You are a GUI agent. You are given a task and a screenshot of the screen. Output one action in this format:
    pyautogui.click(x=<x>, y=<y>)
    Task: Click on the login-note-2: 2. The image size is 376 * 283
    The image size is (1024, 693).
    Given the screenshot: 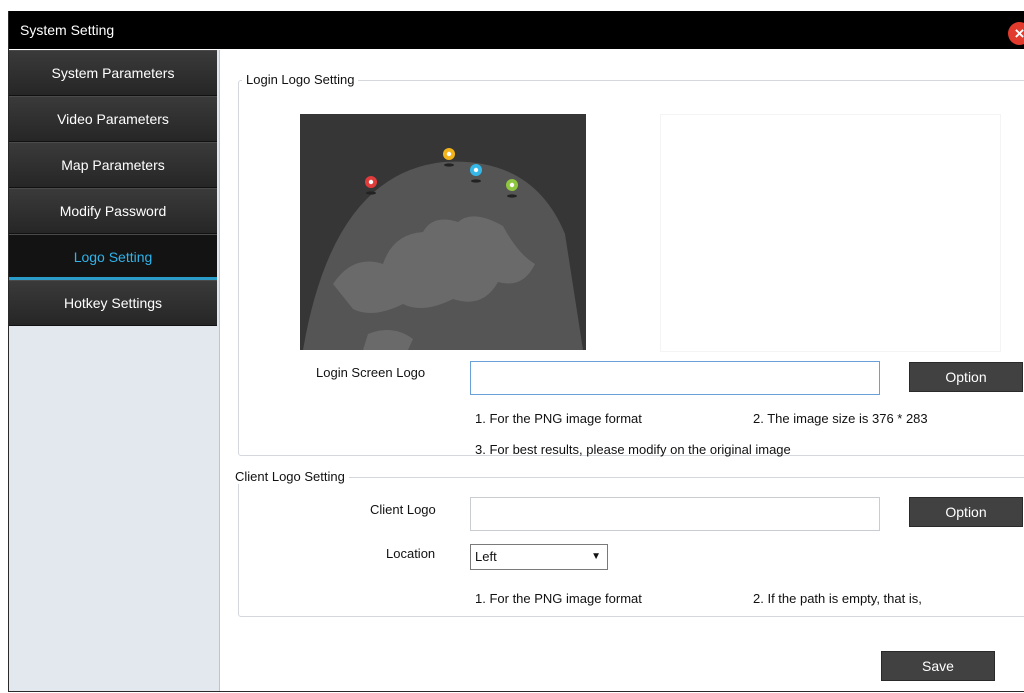 What is the action you would take?
    pyautogui.click(x=840, y=418)
    